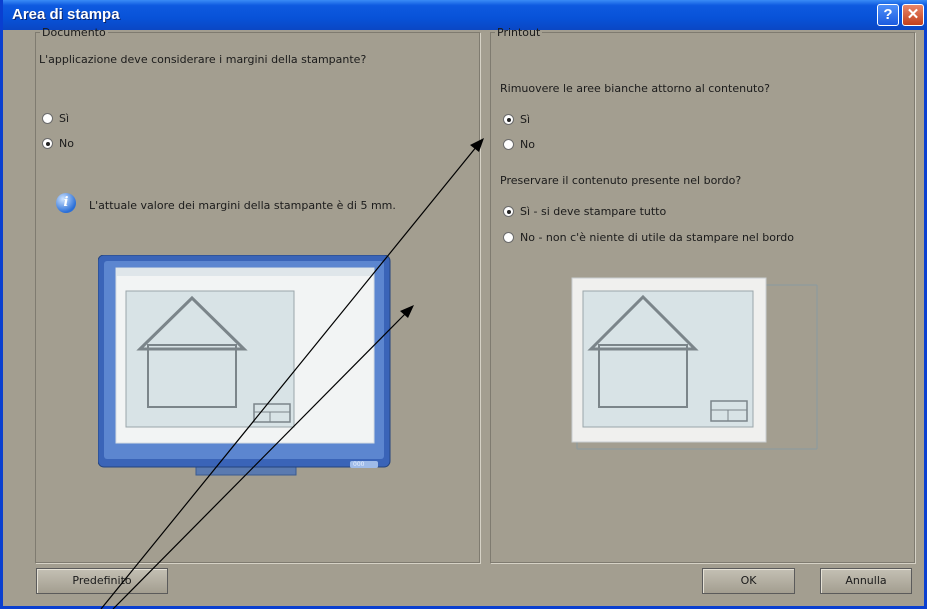 The height and width of the screenshot is (609, 927). I want to click on arrow-head-upper, so click(477, 145).